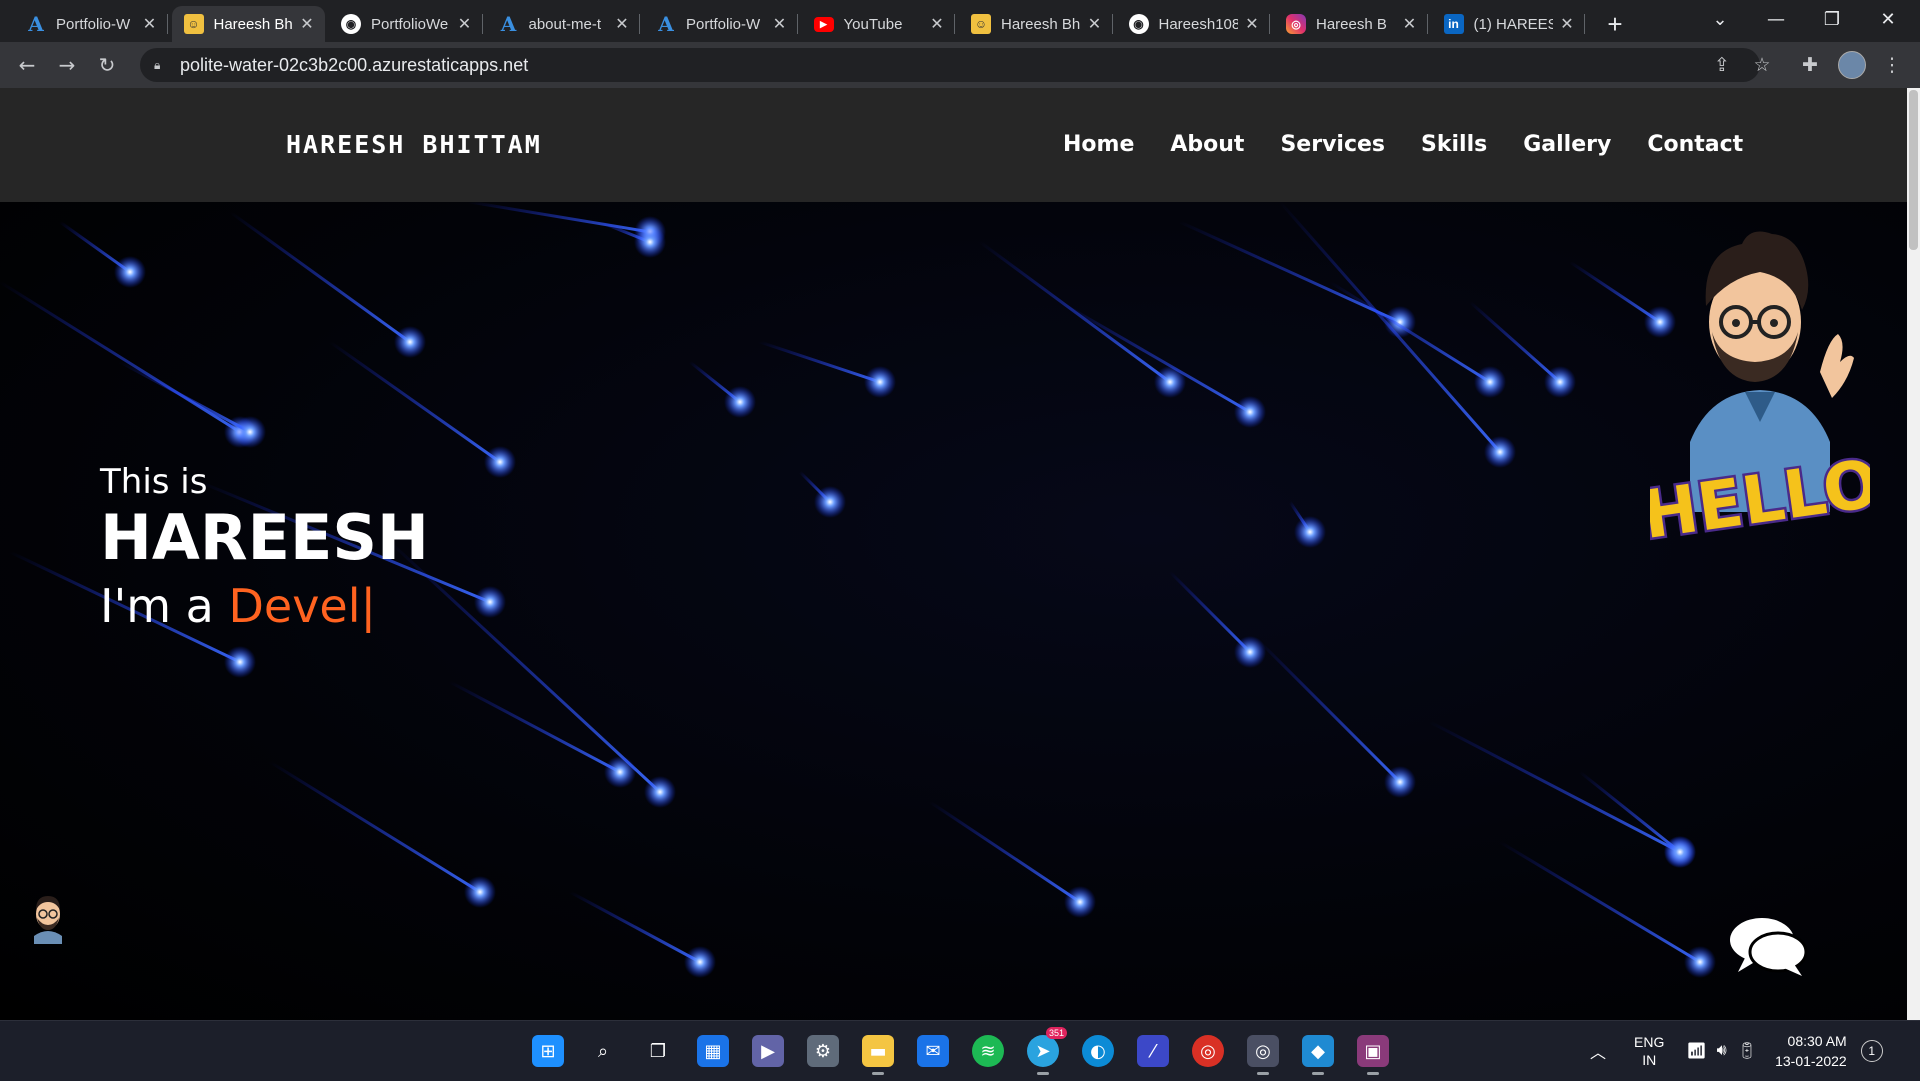 This screenshot has width=1920, height=1081. What do you see at coordinates (1454, 144) in the screenshot?
I see `nav-link-skills: Skills` at bounding box center [1454, 144].